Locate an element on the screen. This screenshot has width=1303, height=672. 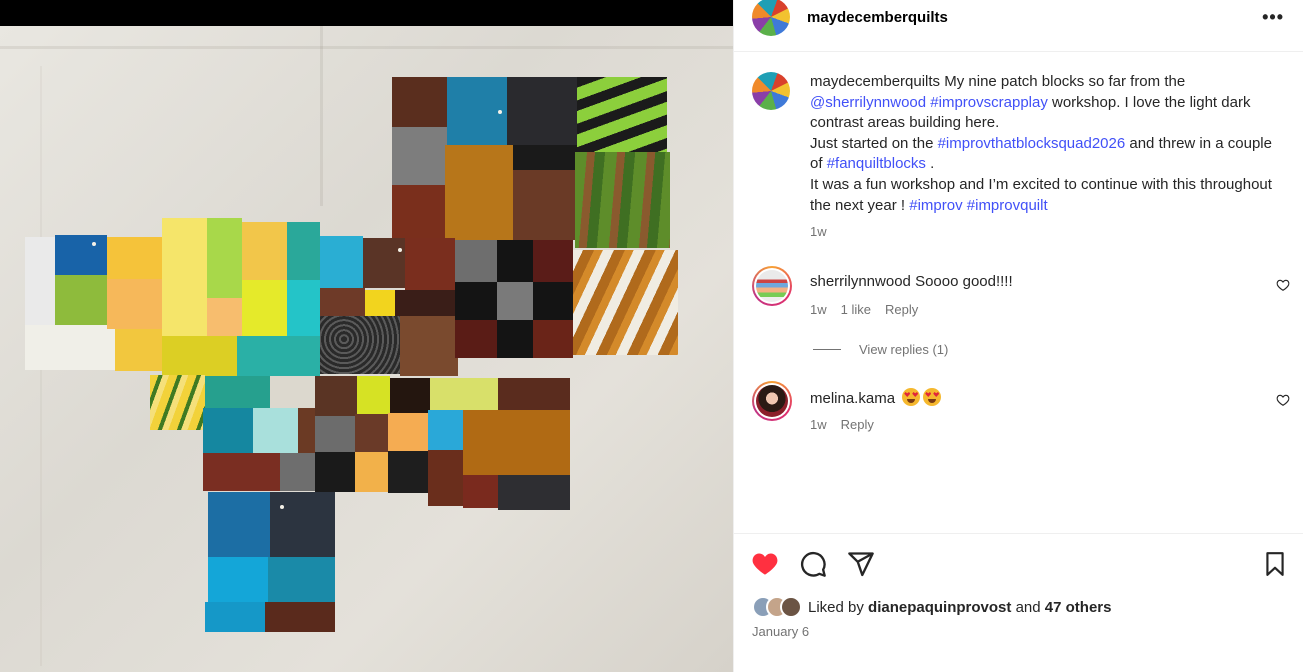
liked-by-user: dianepaquinprovost is located at coordinates (939, 607).